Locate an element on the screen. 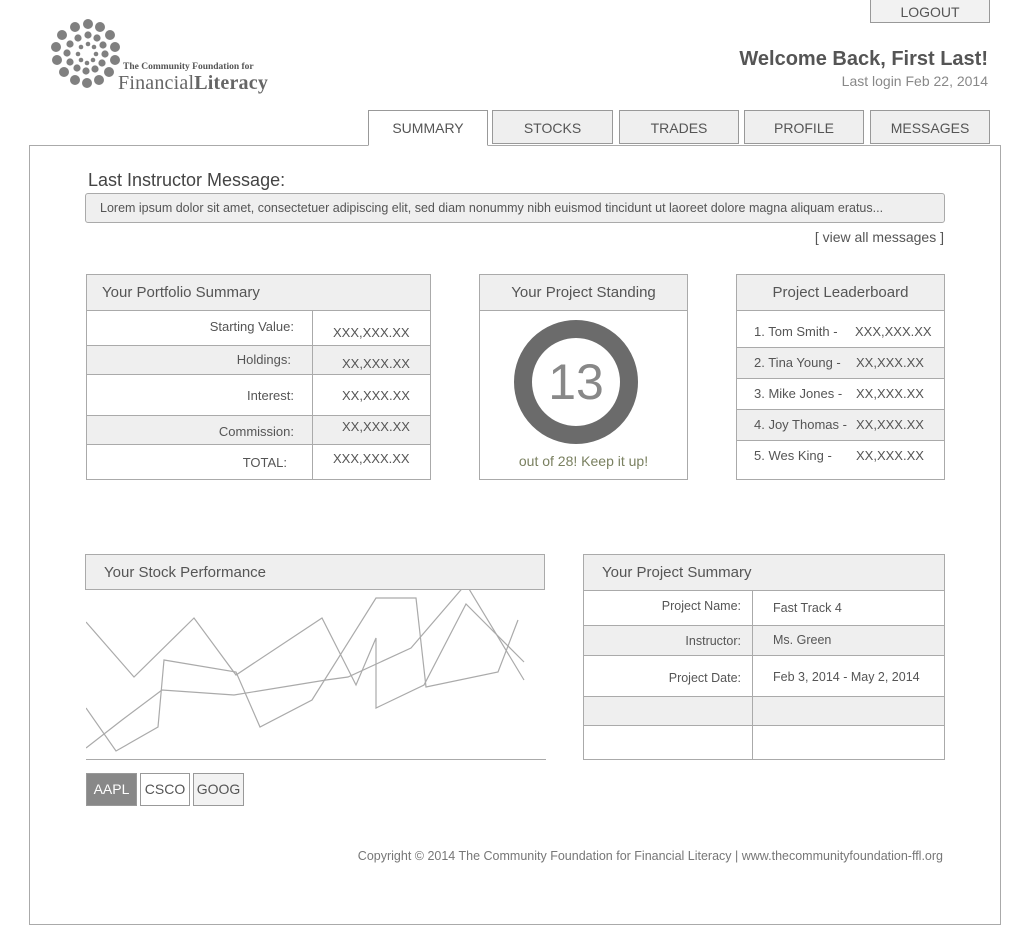  project-summary-title: Your Project Summary is located at coordinates (764, 573).